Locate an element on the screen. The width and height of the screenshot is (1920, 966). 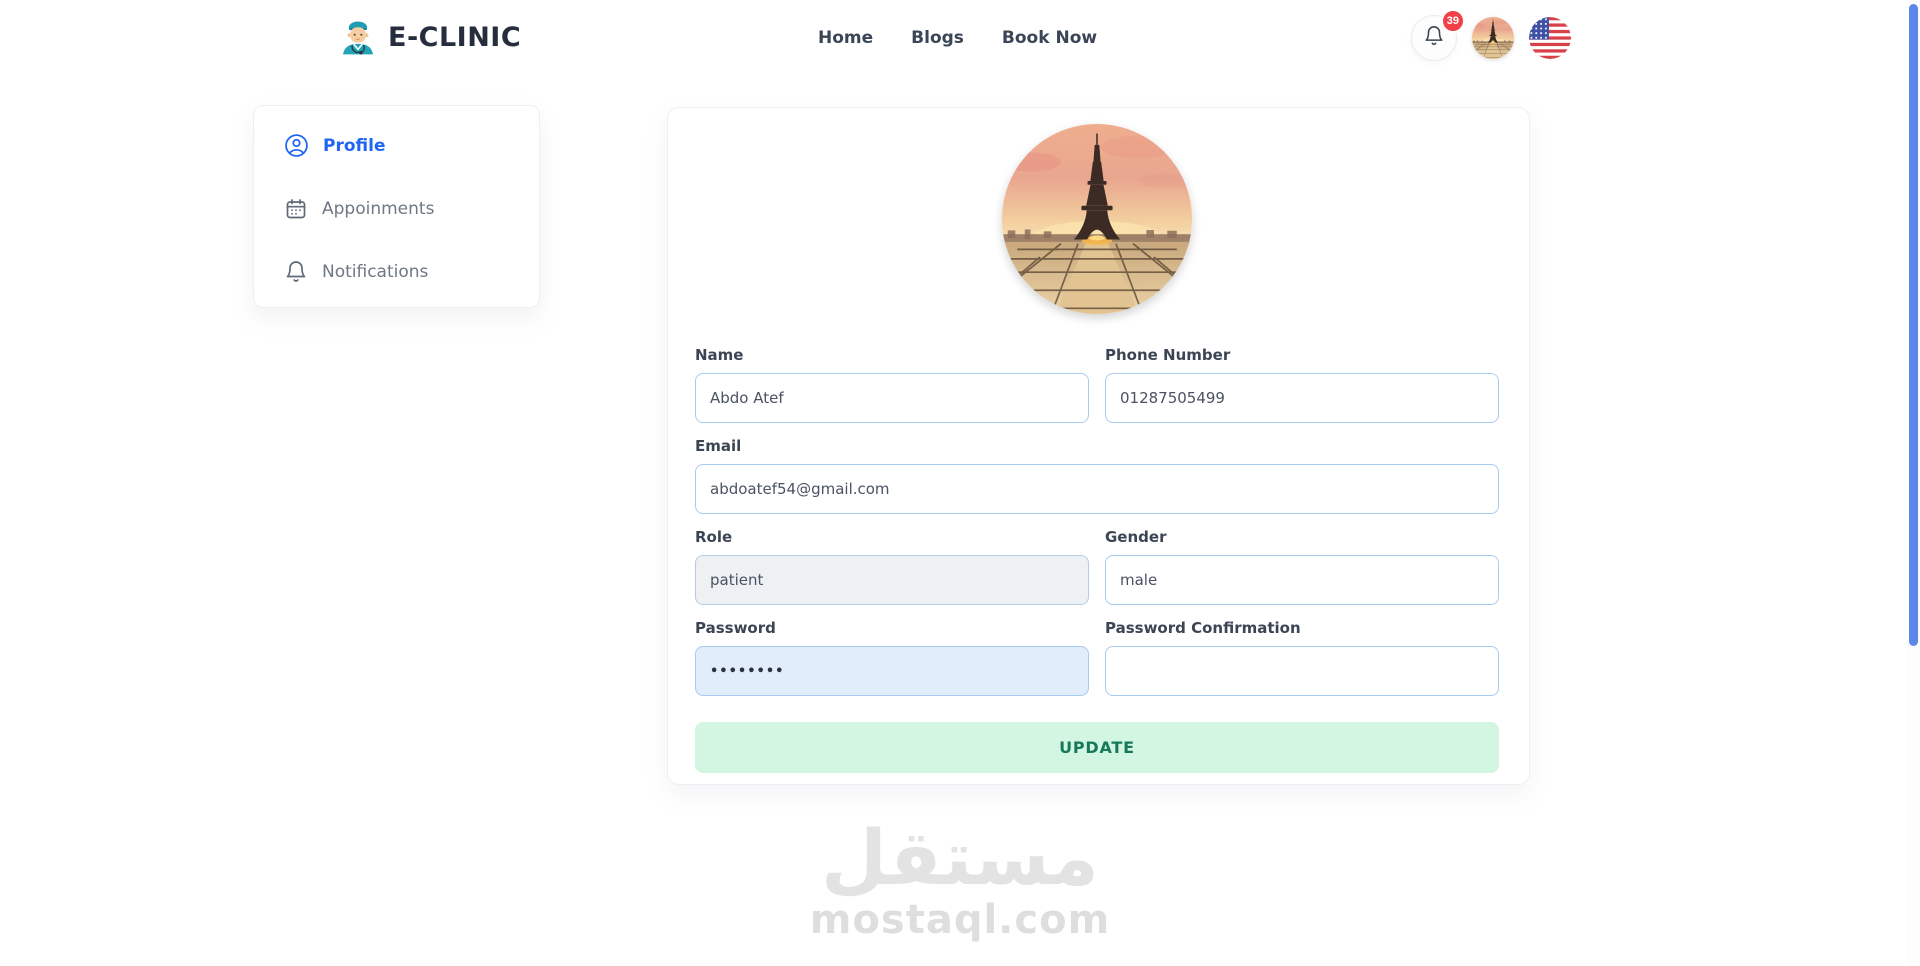
gender-field-group: Gender is located at coordinates (1302, 566).